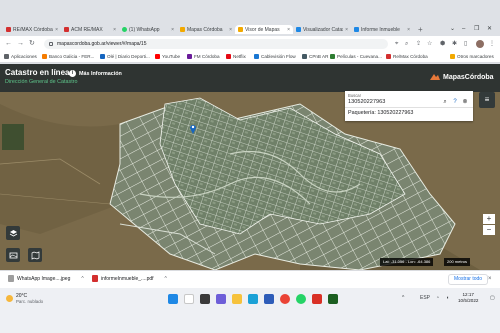  What do you see at coordinates (189, 299) in the screenshot?
I see `search-taskbar-icon` at bounding box center [189, 299].